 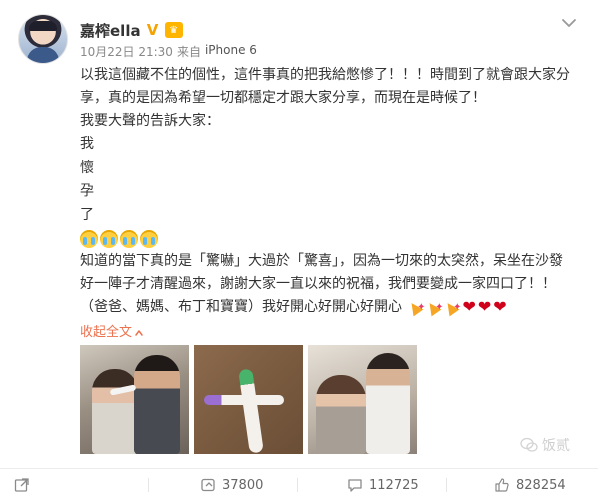 I want to click on wechat-icon, so click(x=529, y=444).